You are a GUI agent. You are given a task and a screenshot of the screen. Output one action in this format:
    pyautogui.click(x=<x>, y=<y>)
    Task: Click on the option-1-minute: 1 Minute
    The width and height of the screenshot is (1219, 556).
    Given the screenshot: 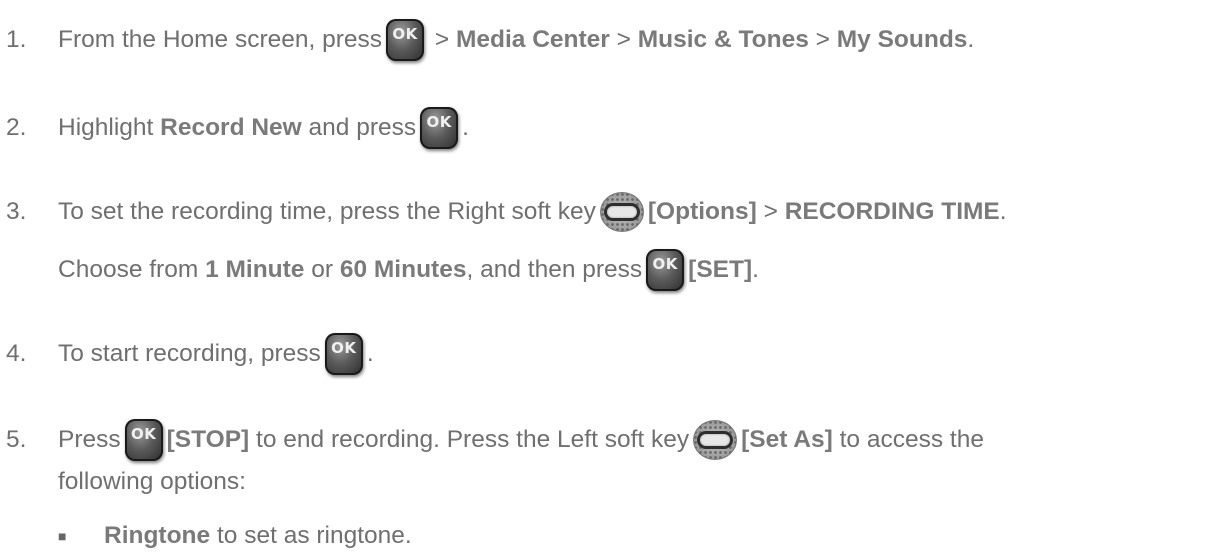 What is the action you would take?
    pyautogui.click(x=255, y=269)
    